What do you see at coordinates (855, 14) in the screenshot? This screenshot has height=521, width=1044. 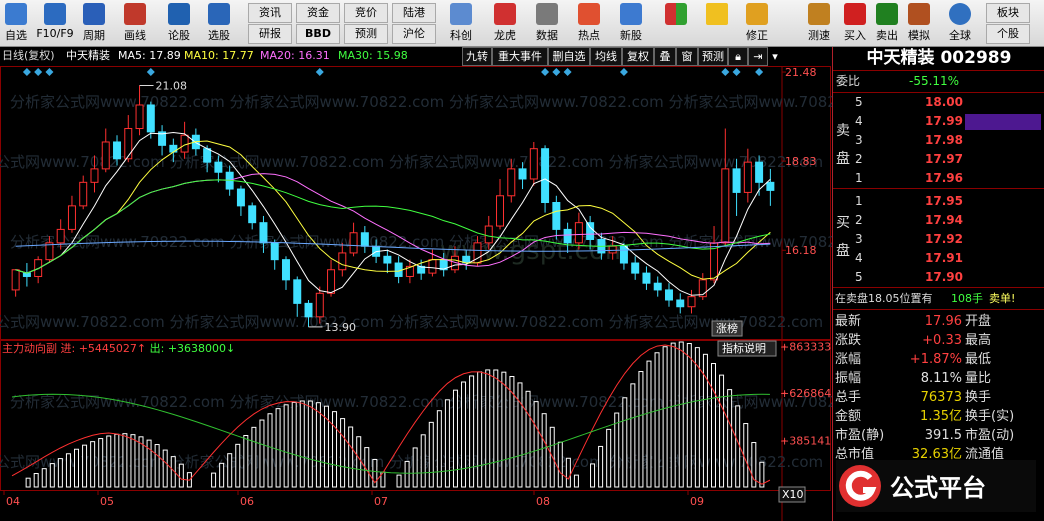 I see `buy-icon` at bounding box center [855, 14].